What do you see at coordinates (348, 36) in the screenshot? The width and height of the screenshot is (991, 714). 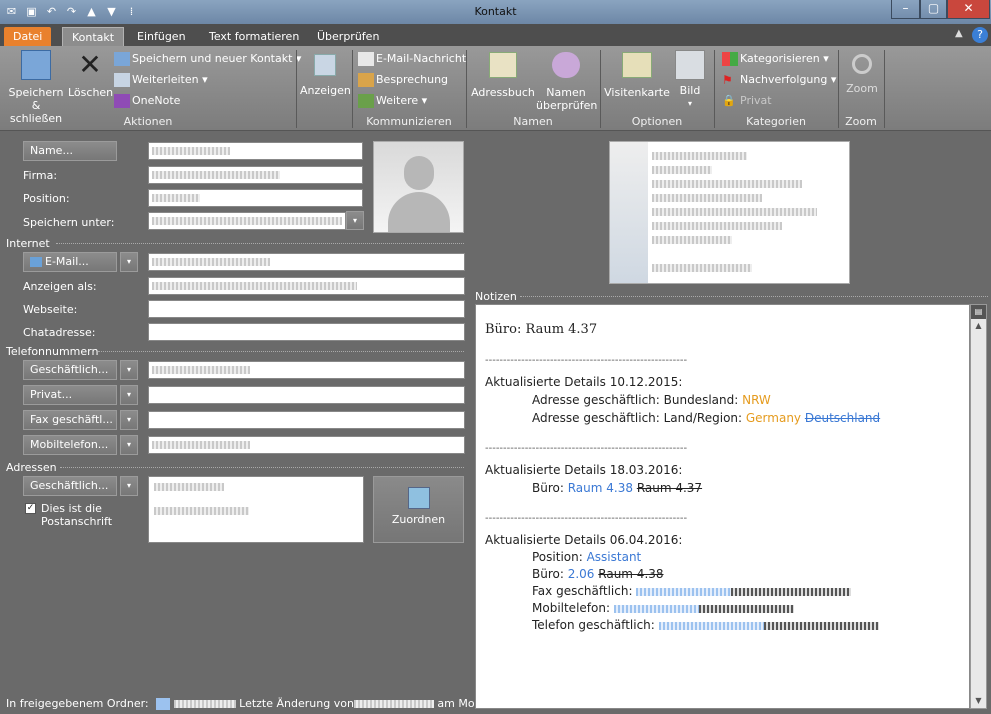 I see `tab-review: Überprüfen` at bounding box center [348, 36].